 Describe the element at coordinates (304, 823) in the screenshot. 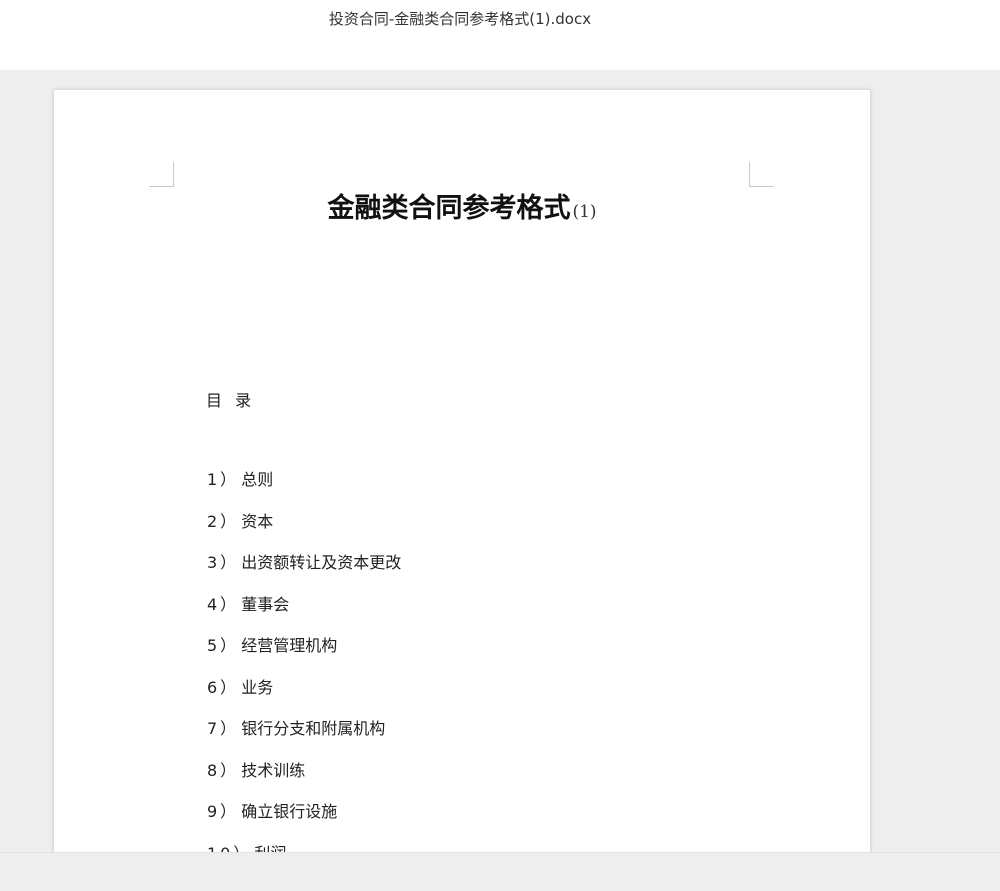

I see `toc-item: 9） 确立银行设施` at that location.